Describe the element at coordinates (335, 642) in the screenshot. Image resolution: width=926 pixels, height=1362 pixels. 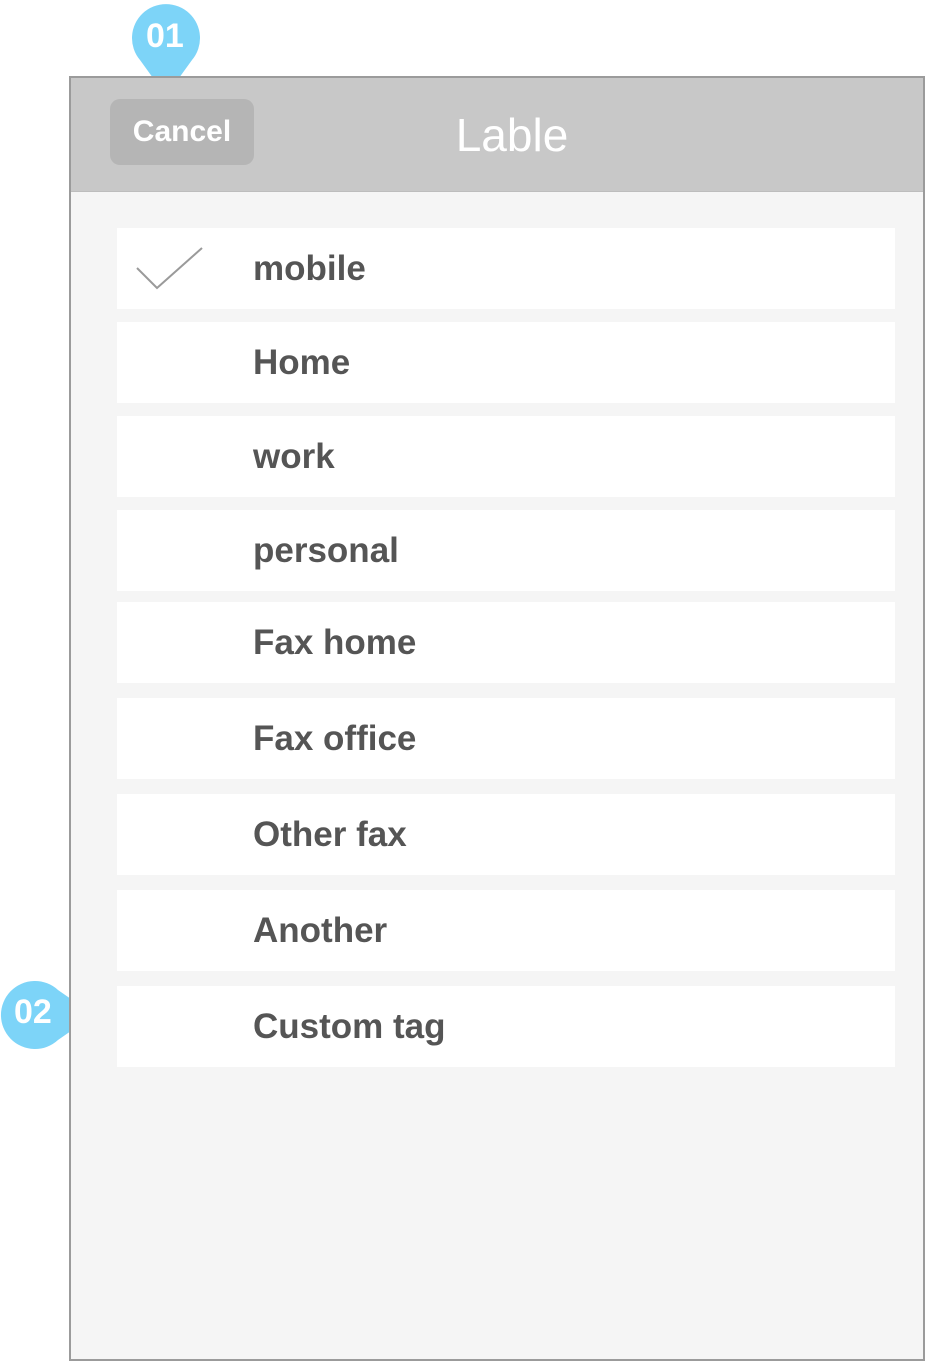
I see `list-item-label: Fax home` at that location.